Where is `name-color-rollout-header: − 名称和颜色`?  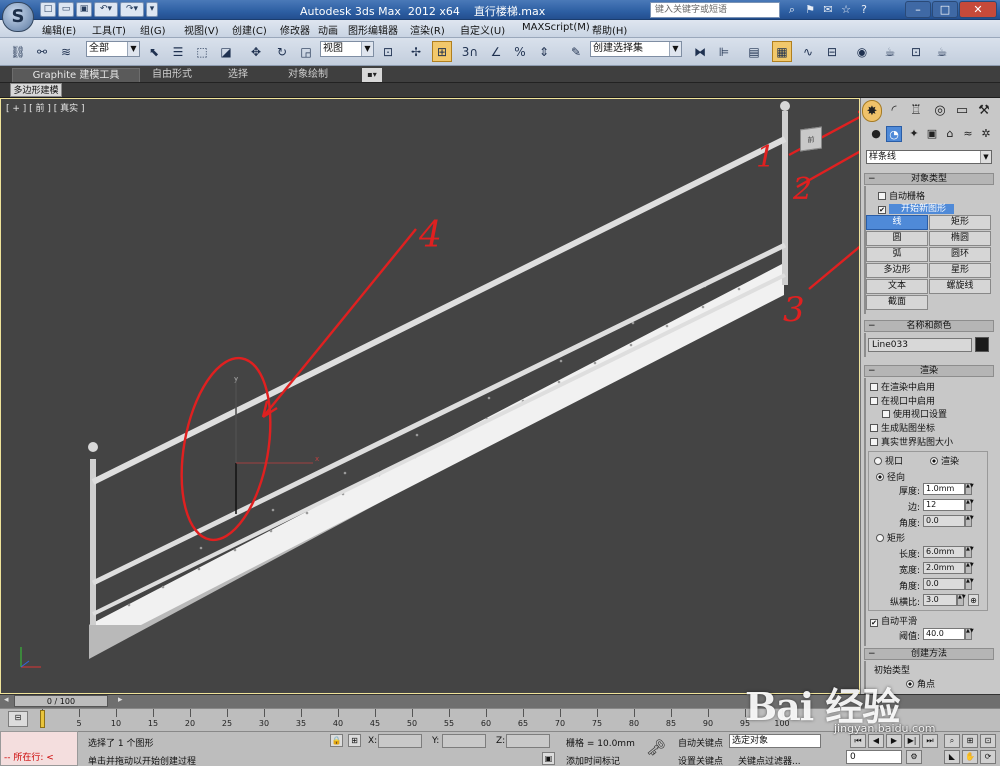
name-color-rollout-header: − 名称和颜色 is located at coordinates (929, 326).